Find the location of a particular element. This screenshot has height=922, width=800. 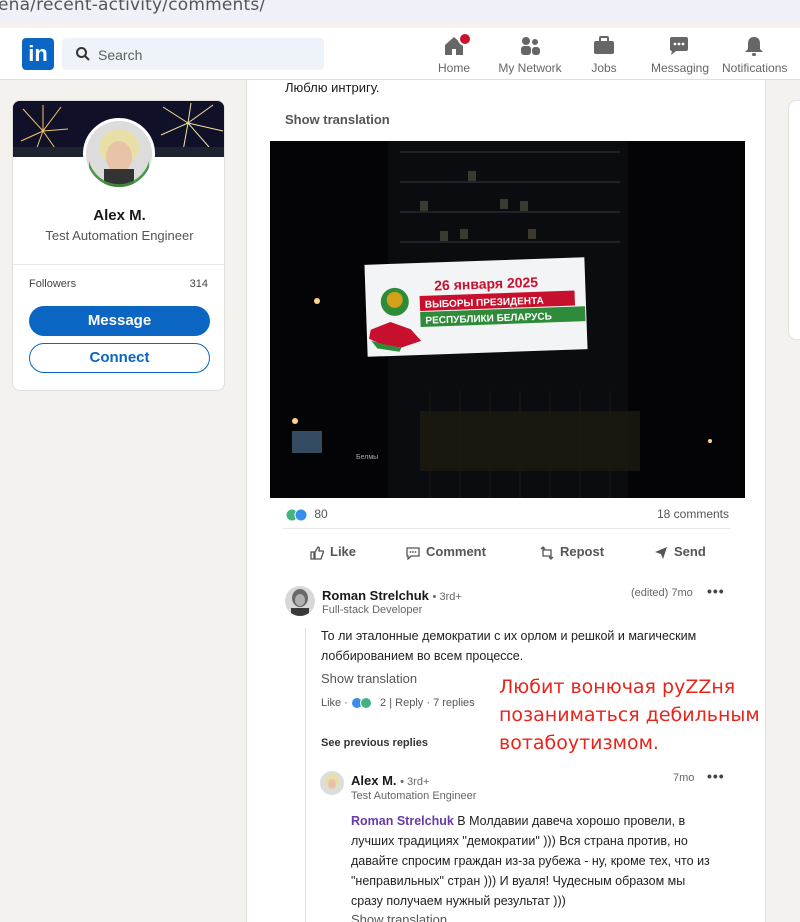

message-button: Message is located at coordinates (119, 321).